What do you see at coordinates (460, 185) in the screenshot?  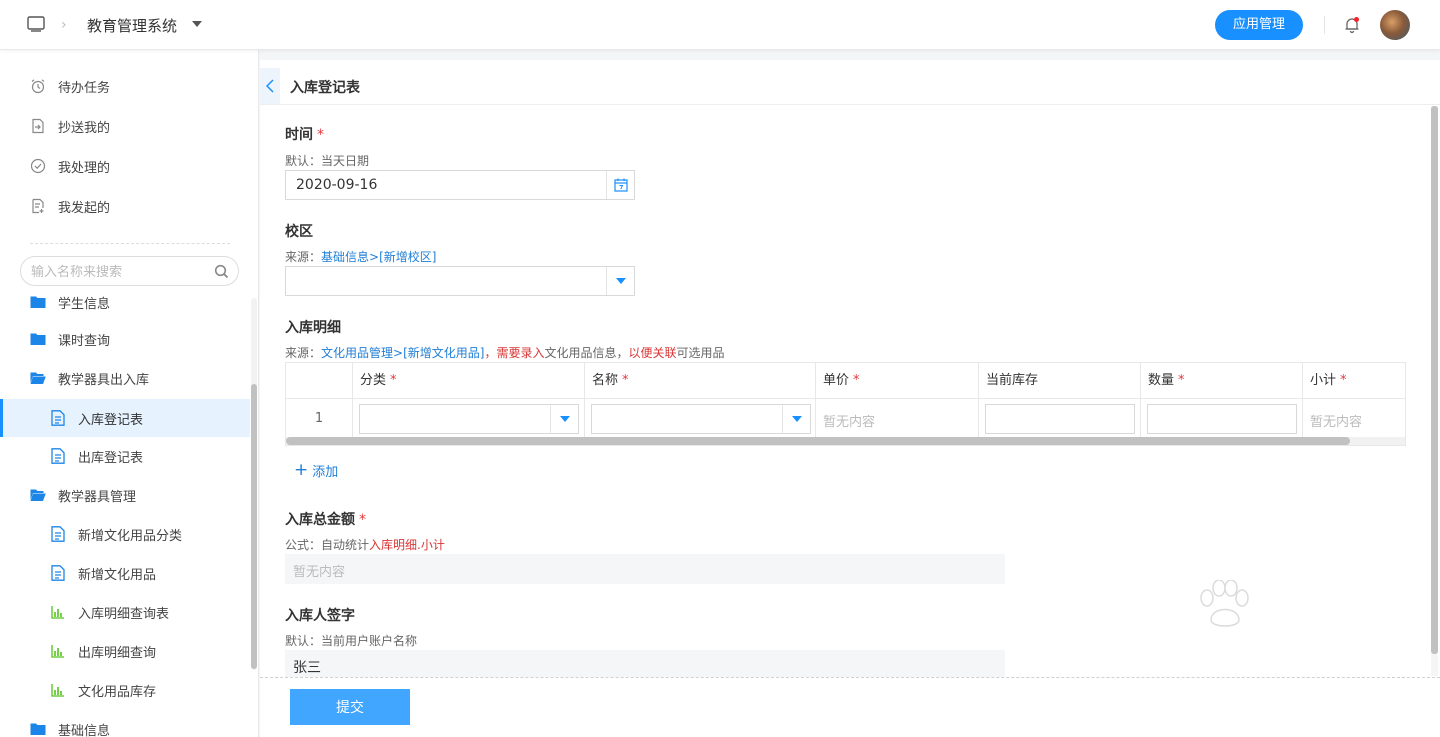 I see `date-input: 2020-09-16` at bounding box center [460, 185].